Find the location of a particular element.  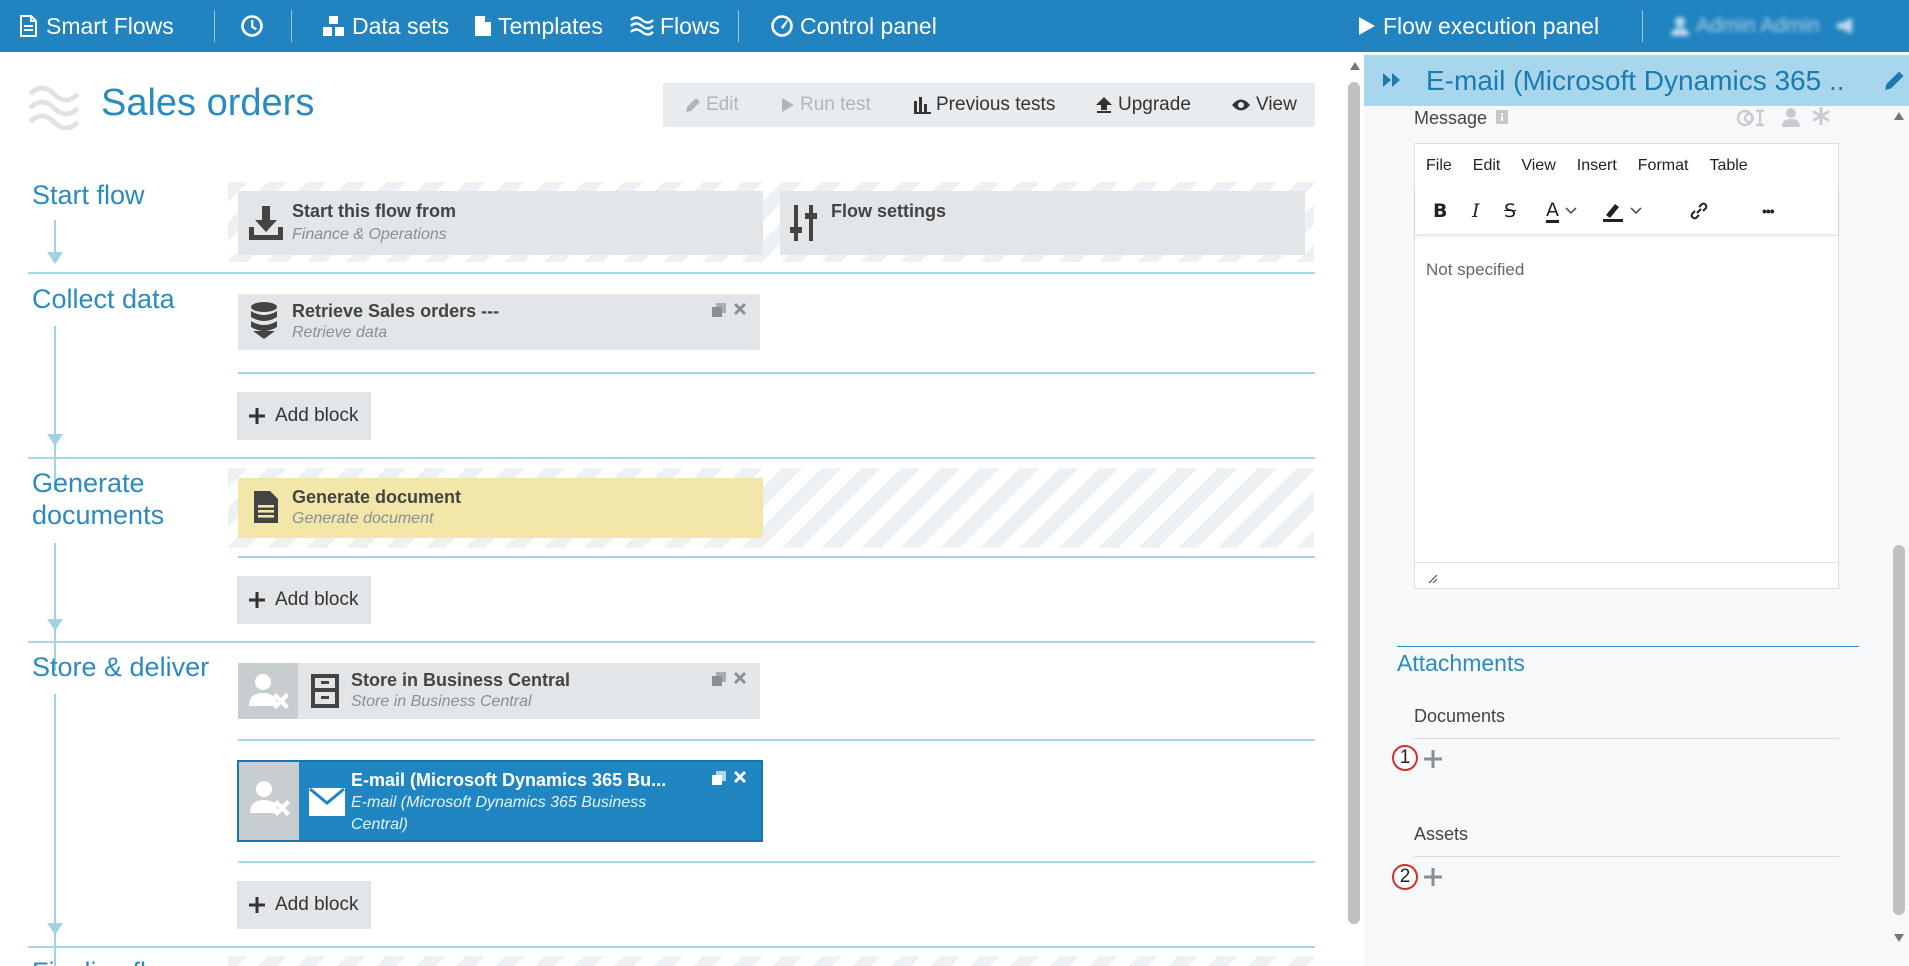

panel-scrollbar-thumb is located at coordinates (1899, 730).